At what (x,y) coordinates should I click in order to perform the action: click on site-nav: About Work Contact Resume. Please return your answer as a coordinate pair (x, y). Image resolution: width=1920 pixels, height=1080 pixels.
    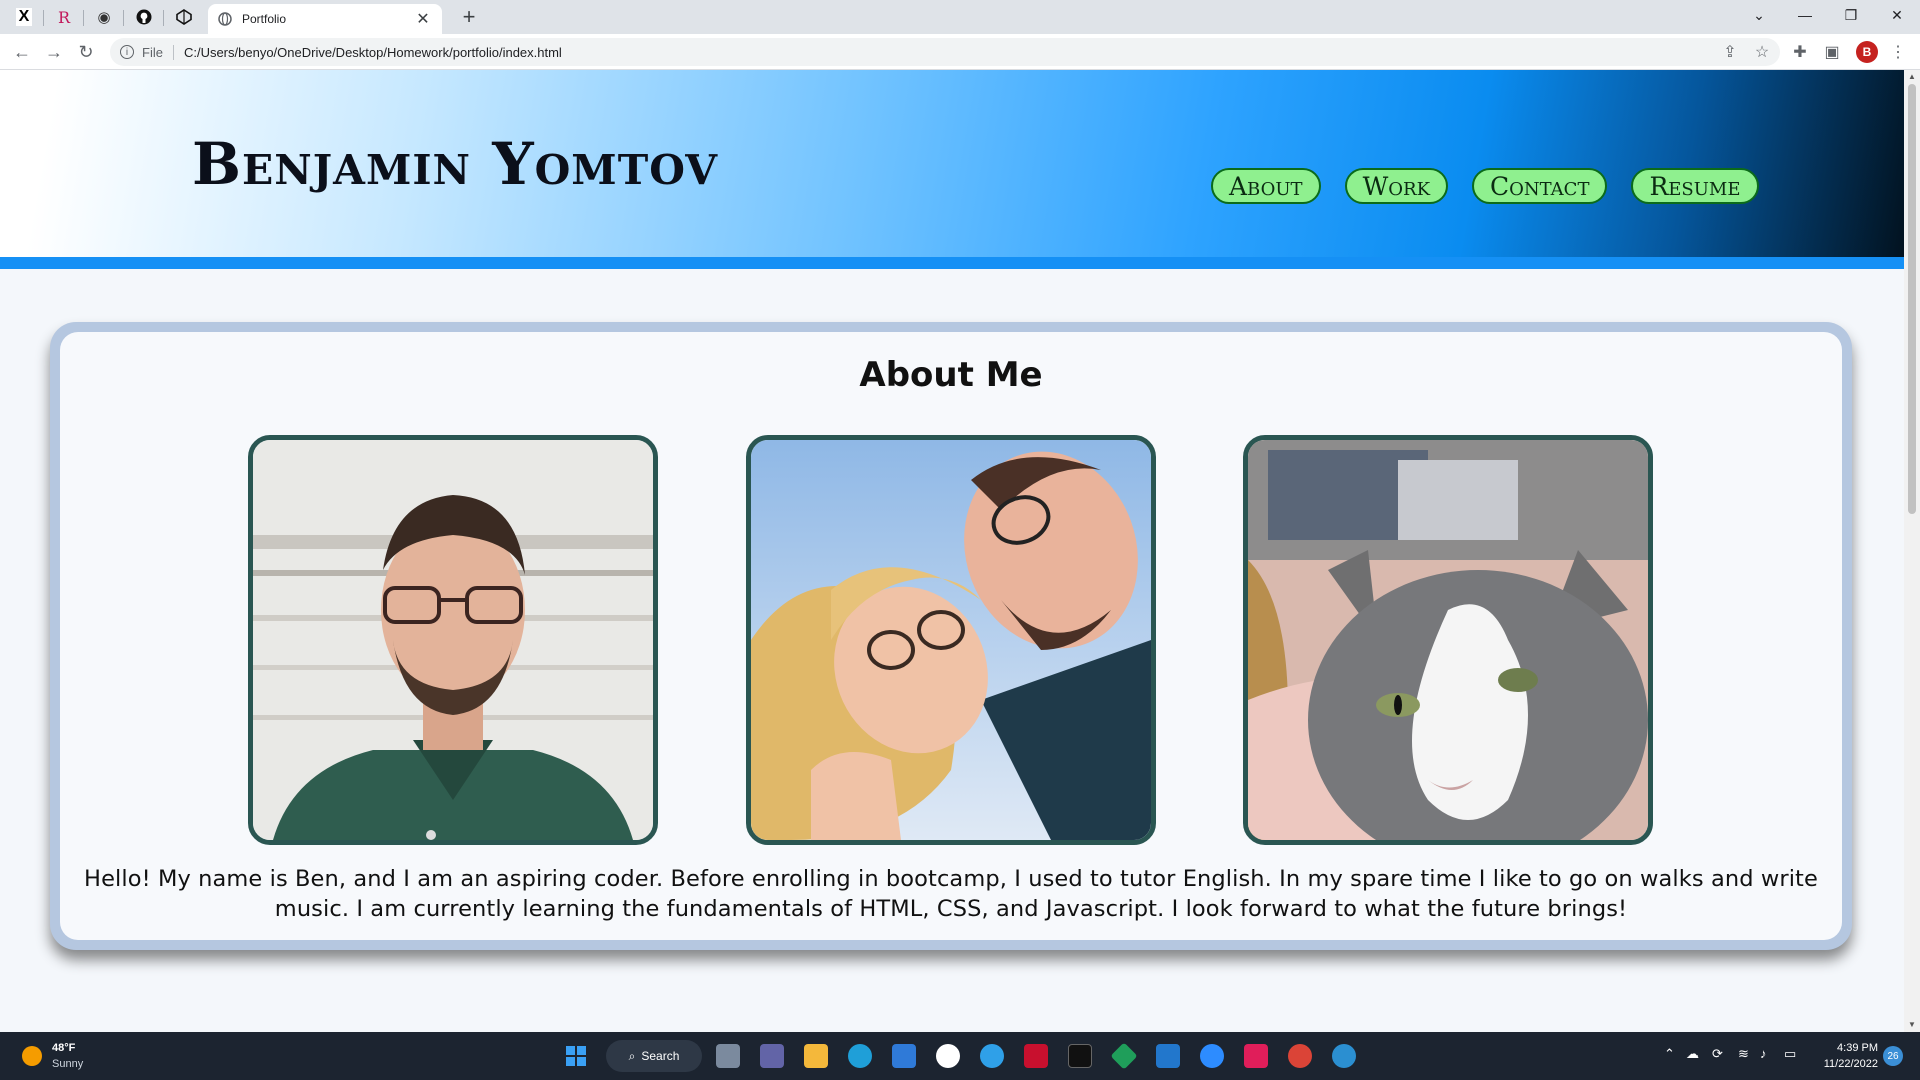
    Looking at the image, I should click on (1485, 186).